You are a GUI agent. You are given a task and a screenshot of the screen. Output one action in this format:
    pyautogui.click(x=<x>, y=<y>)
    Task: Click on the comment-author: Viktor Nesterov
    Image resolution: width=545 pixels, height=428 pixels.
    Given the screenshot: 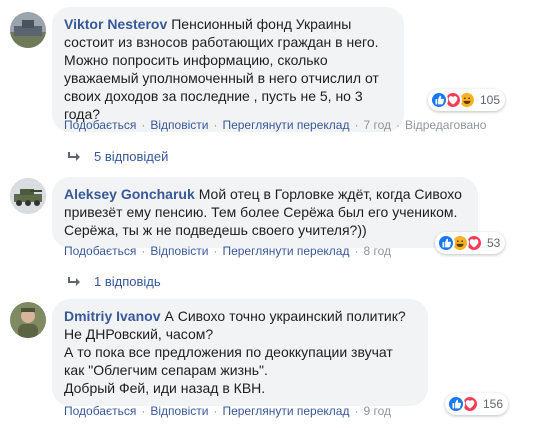 What is the action you would take?
    pyautogui.click(x=115, y=24)
    